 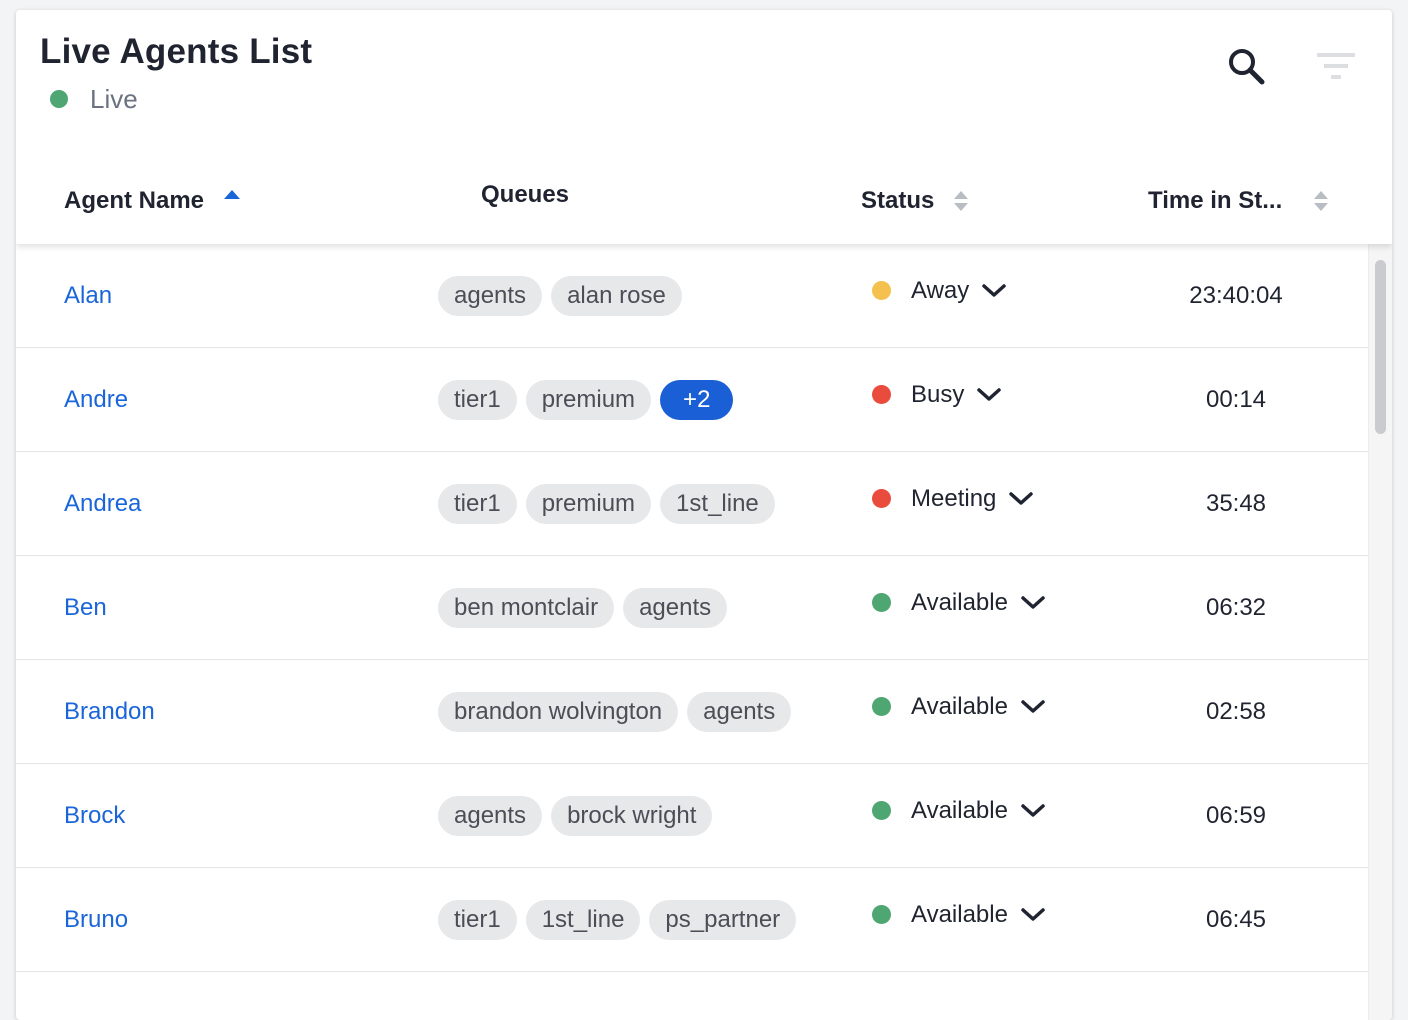 I want to click on table-row: Andre tier1 premium +2 Busy 00:14, so click(x=692, y=400).